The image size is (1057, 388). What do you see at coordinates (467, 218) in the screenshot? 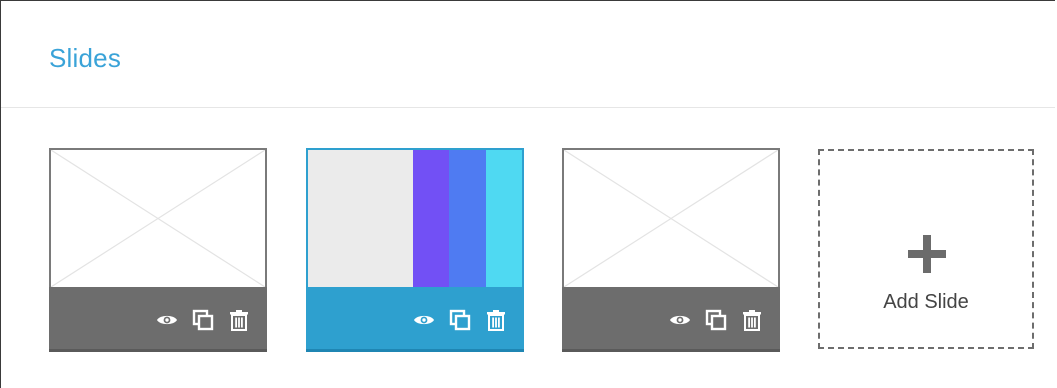
I see `color-band-blue` at bounding box center [467, 218].